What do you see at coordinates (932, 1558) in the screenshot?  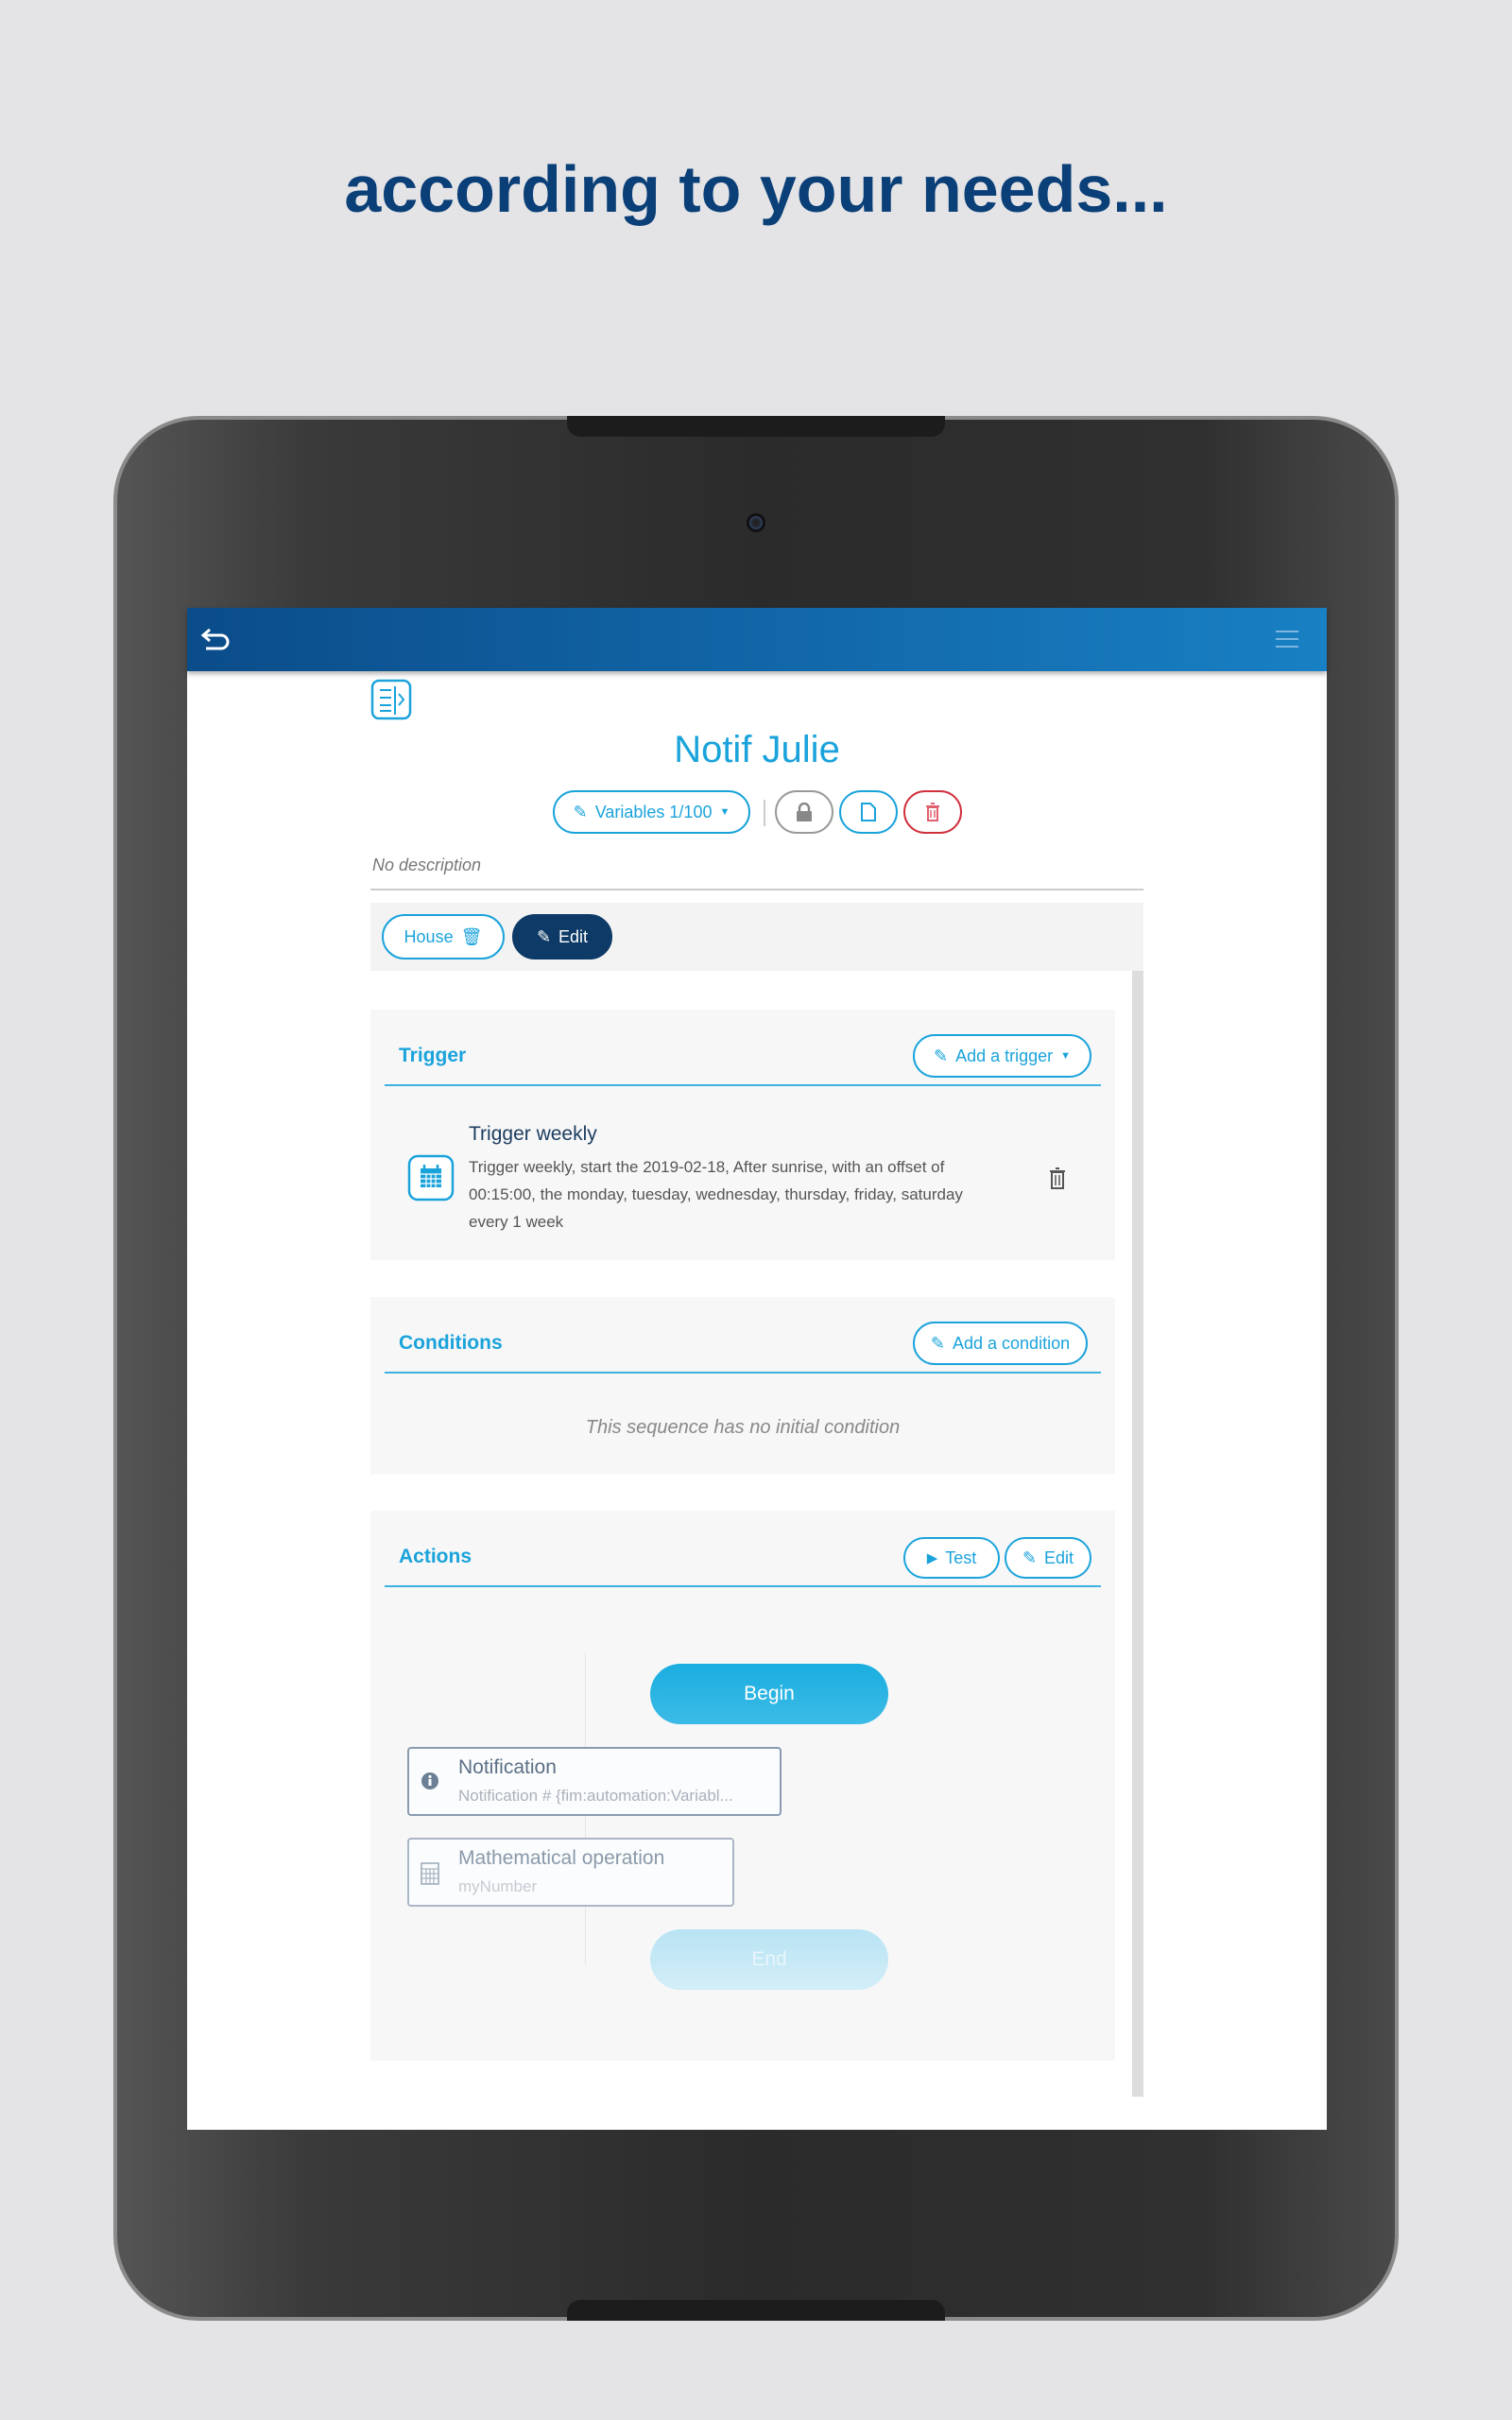 I see `play-icon: ▶` at bounding box center [932, 1558].